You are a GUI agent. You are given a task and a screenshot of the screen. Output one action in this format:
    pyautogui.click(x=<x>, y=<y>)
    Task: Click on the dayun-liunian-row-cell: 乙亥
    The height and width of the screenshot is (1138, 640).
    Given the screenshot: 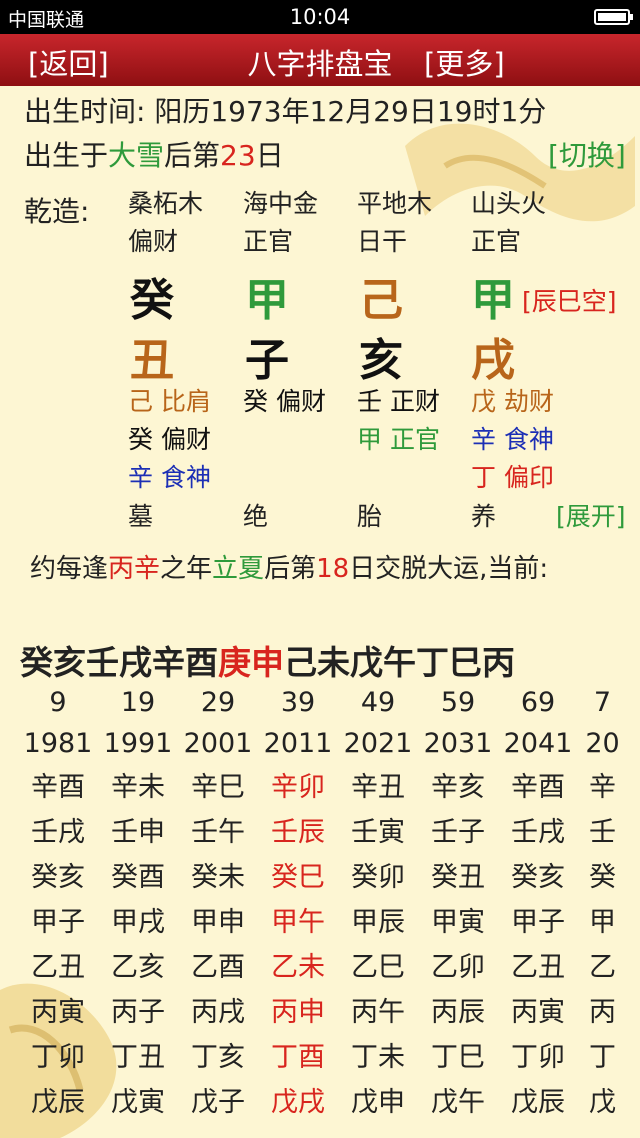 What is the action you would take?
    pyautogui.click(x=138, y=967)
    